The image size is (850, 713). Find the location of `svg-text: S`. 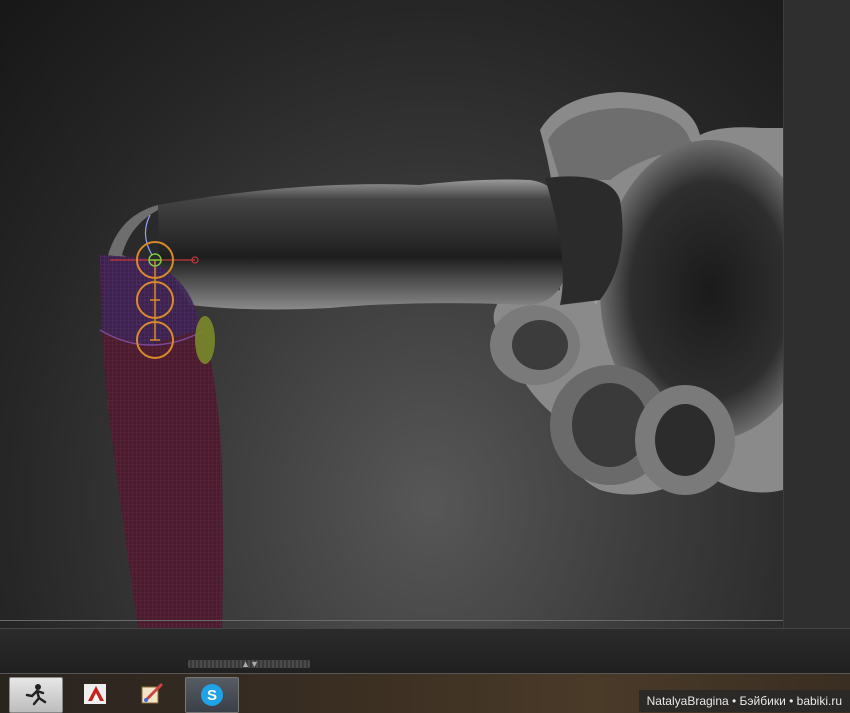

svg-text: S is located at coordinates (212, 695).